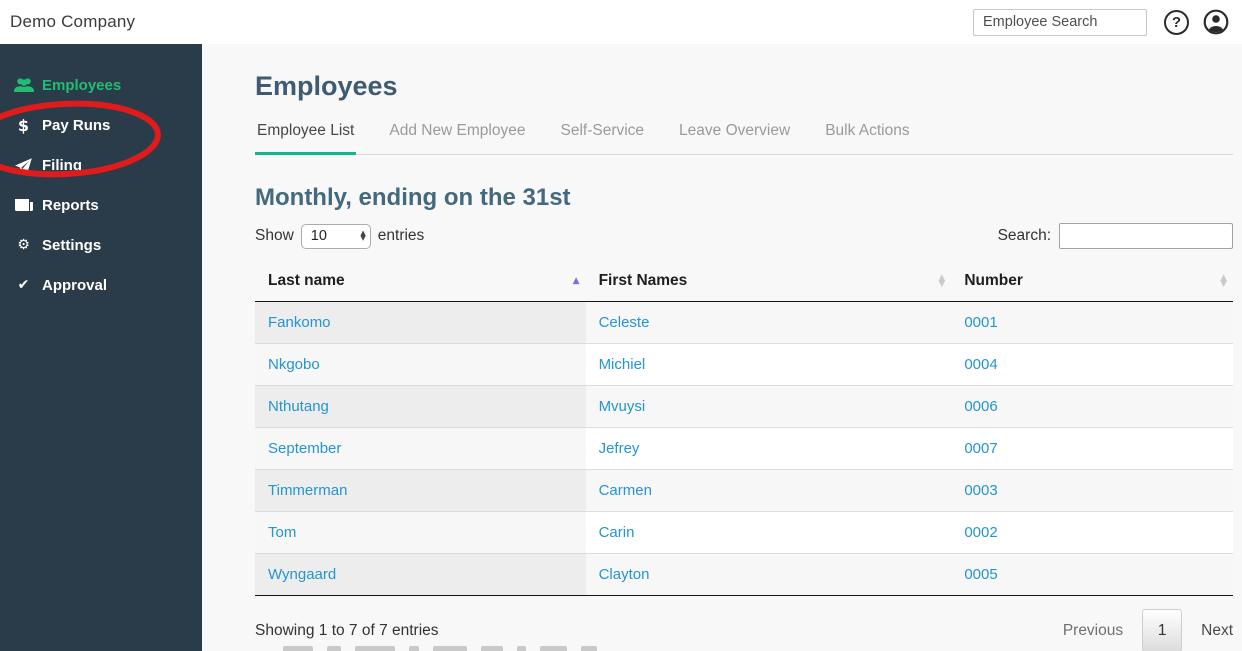  What do you see at coordinates (980, 574) in the screenshot?
I see `employee-number-link: 0005` at bounding box center [980, 574].